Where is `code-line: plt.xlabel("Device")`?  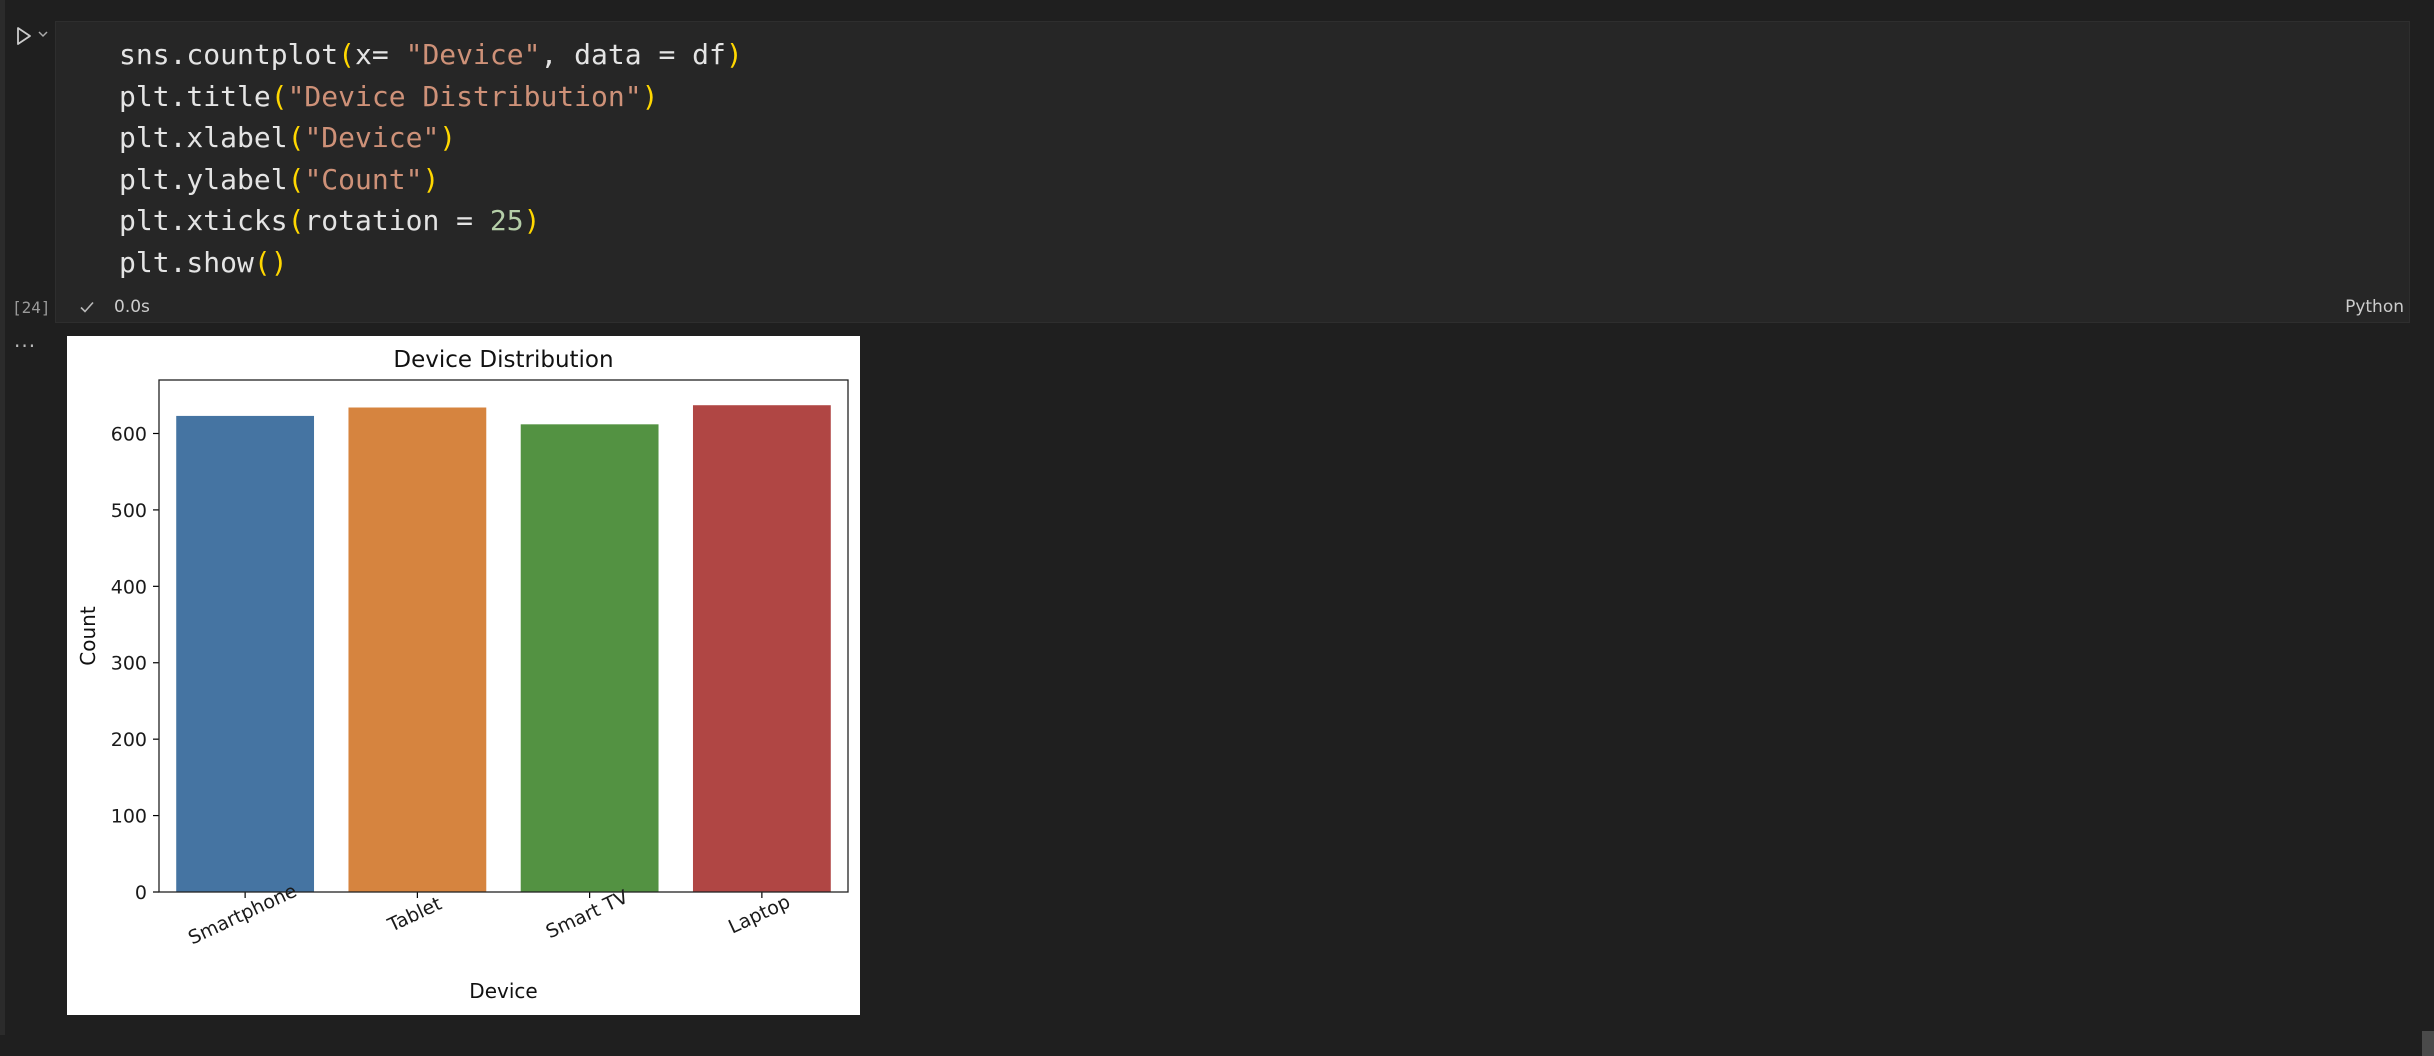
code-line: plt.xlabel("Device") is located at coordinates (431, 138).